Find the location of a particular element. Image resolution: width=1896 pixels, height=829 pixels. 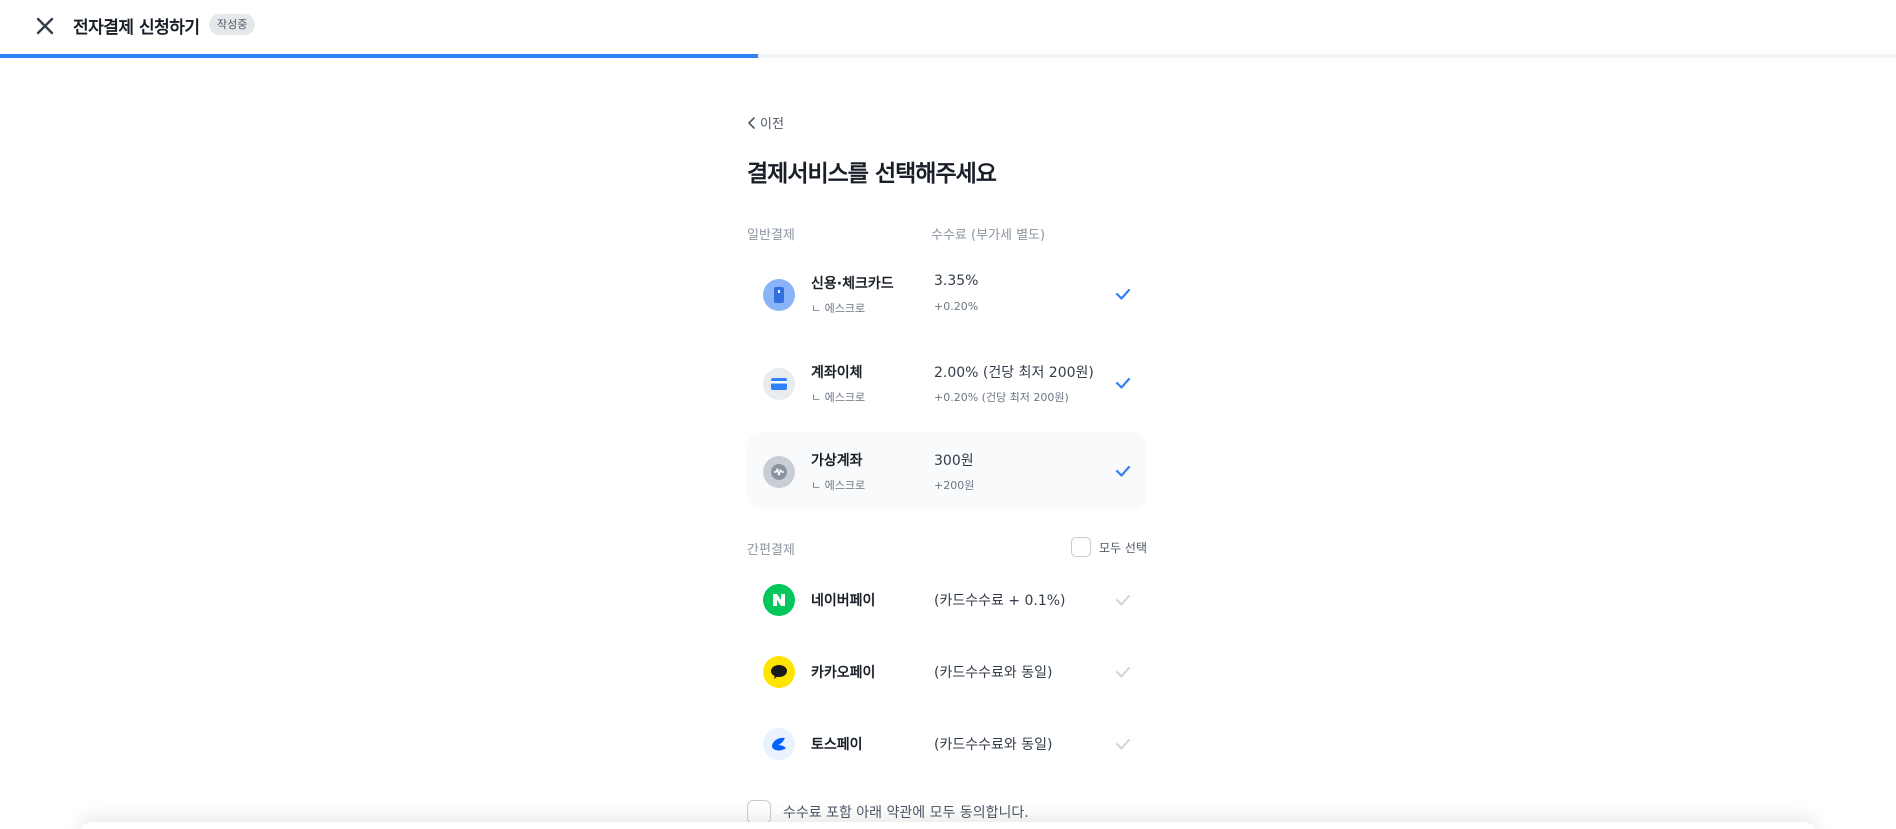

payment-row-toss-pay: 토스페이 (카드수수료와 동일) is located at coordinates (947, 744).